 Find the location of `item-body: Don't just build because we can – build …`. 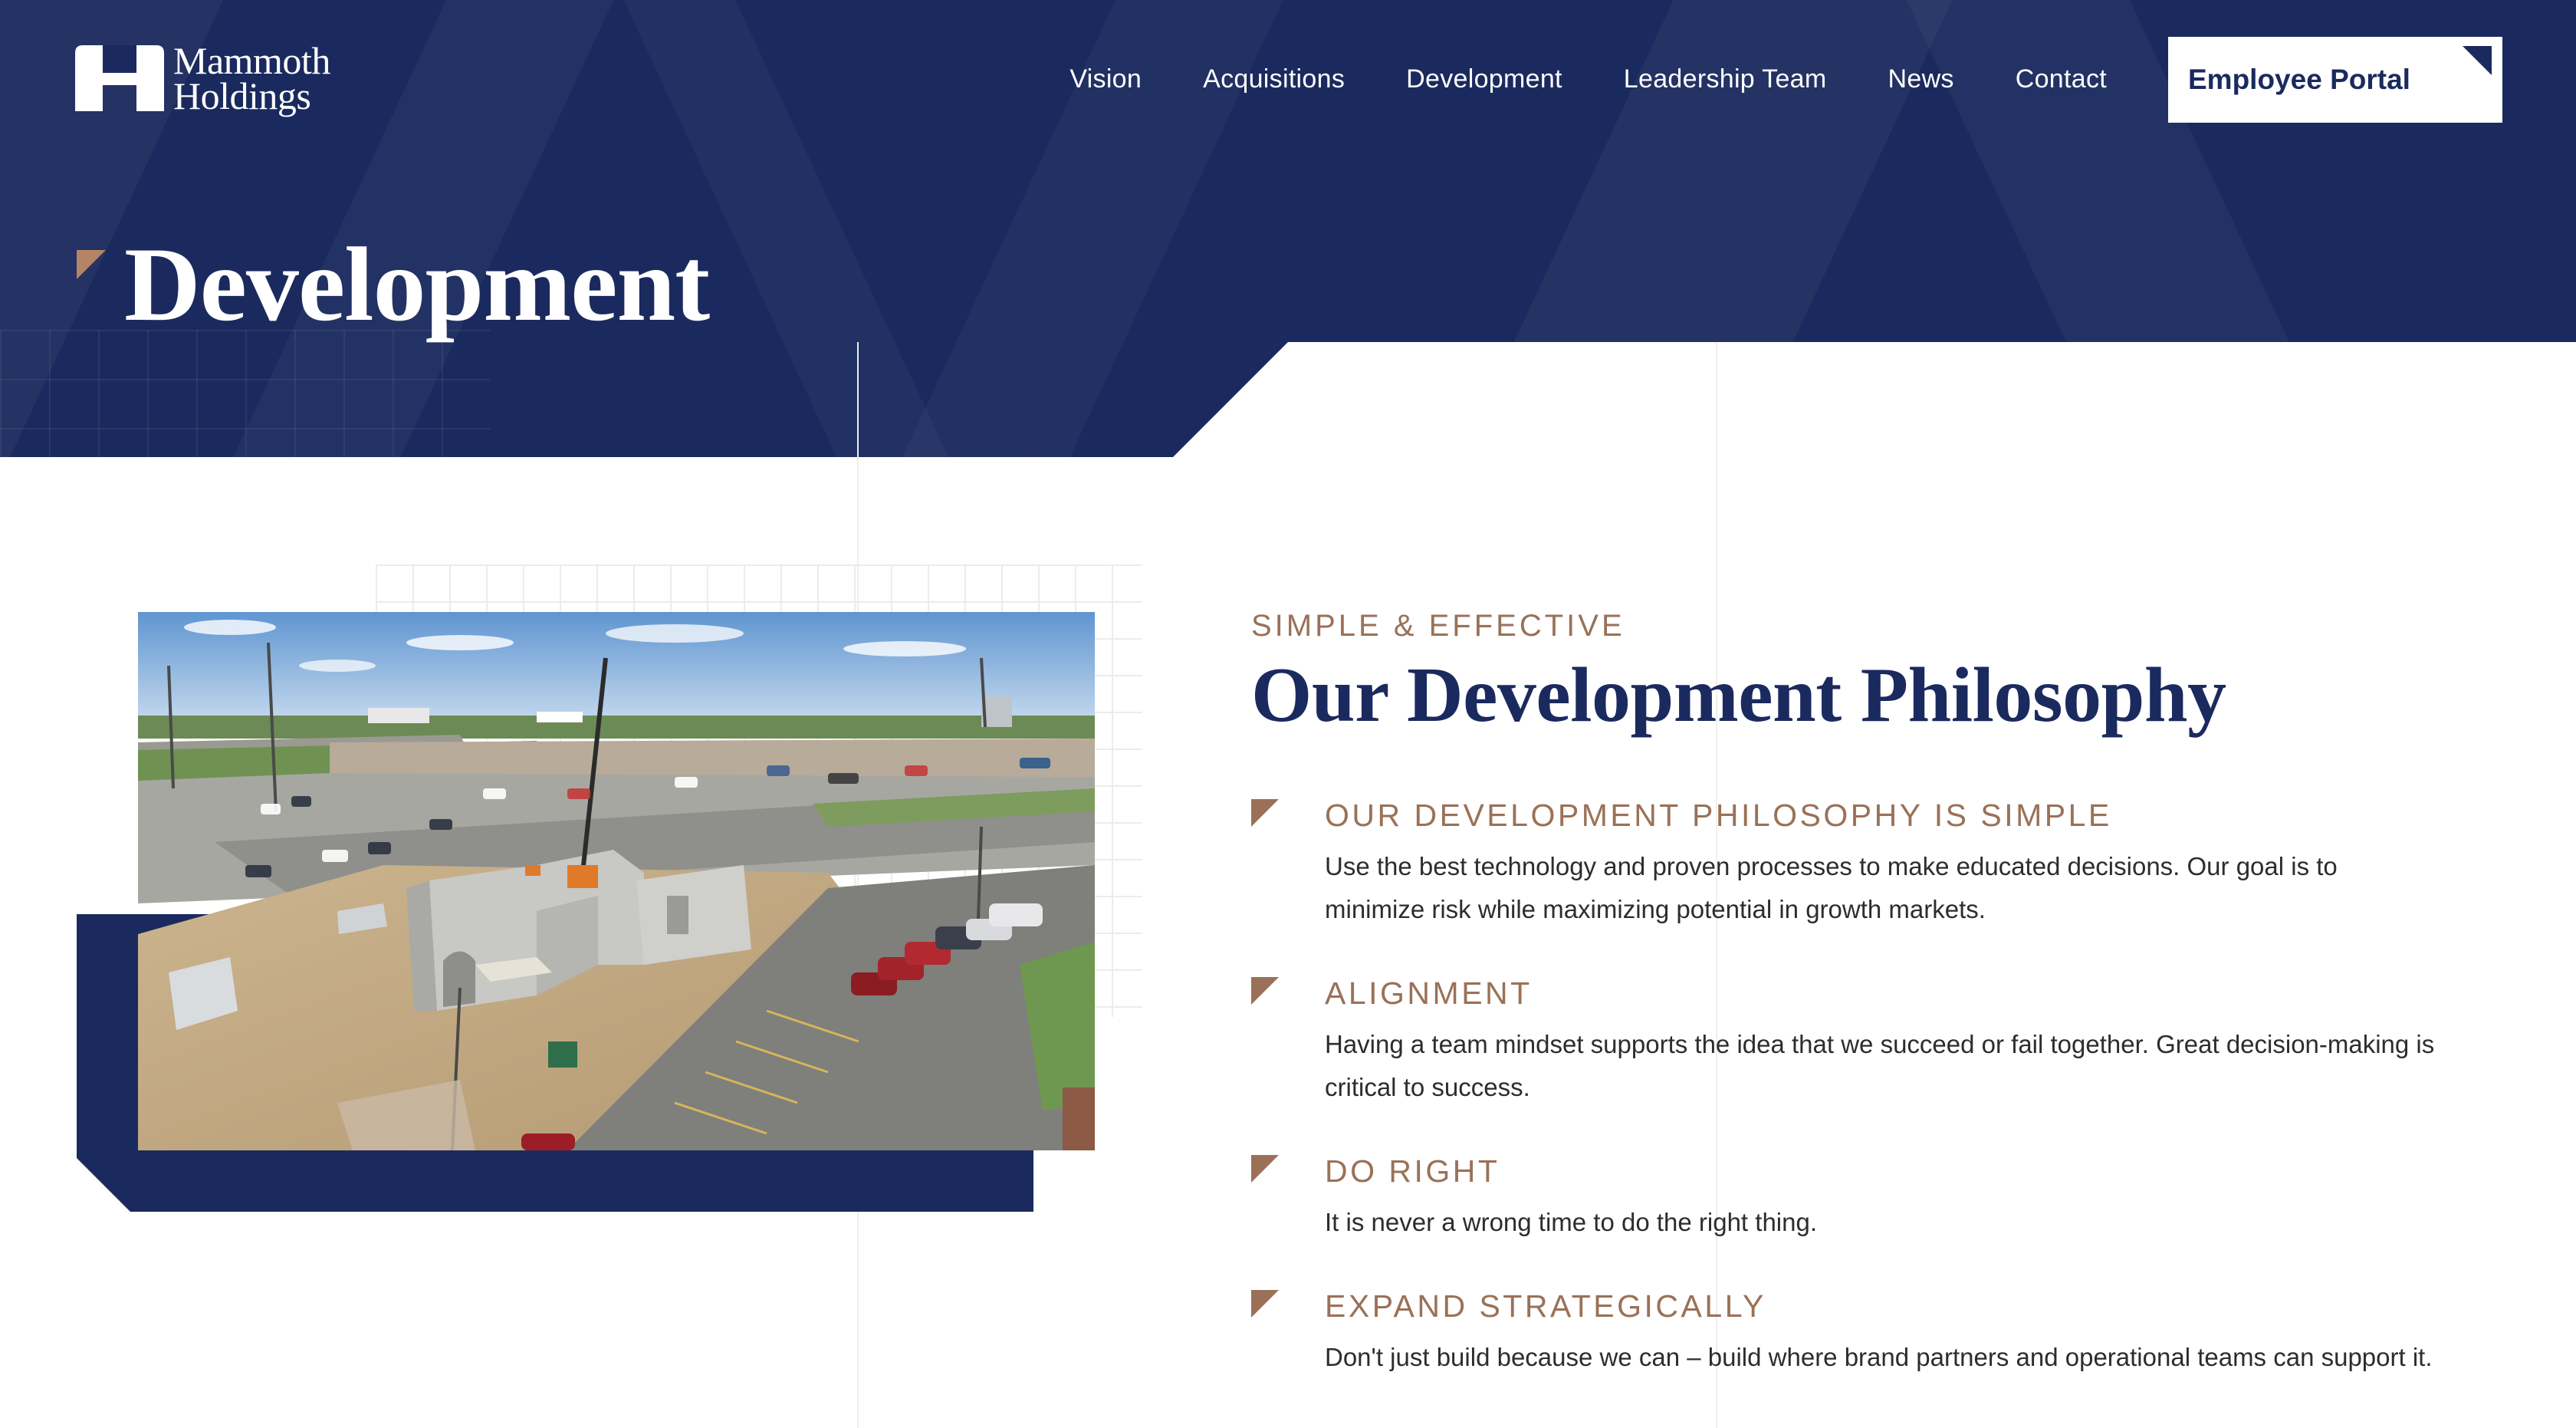

item-body: Don't just build because we can – build … is located at coordinates (1879, 1357).